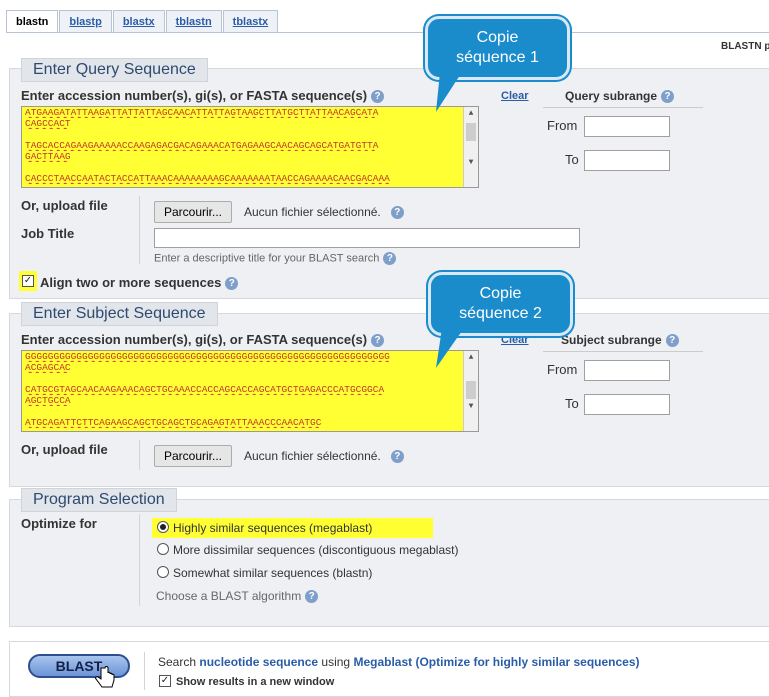 This screenshot has height=697, width=769. Describe the element at coordinates (367, 238) in the screenshot. I see `job-title-input` at that location.